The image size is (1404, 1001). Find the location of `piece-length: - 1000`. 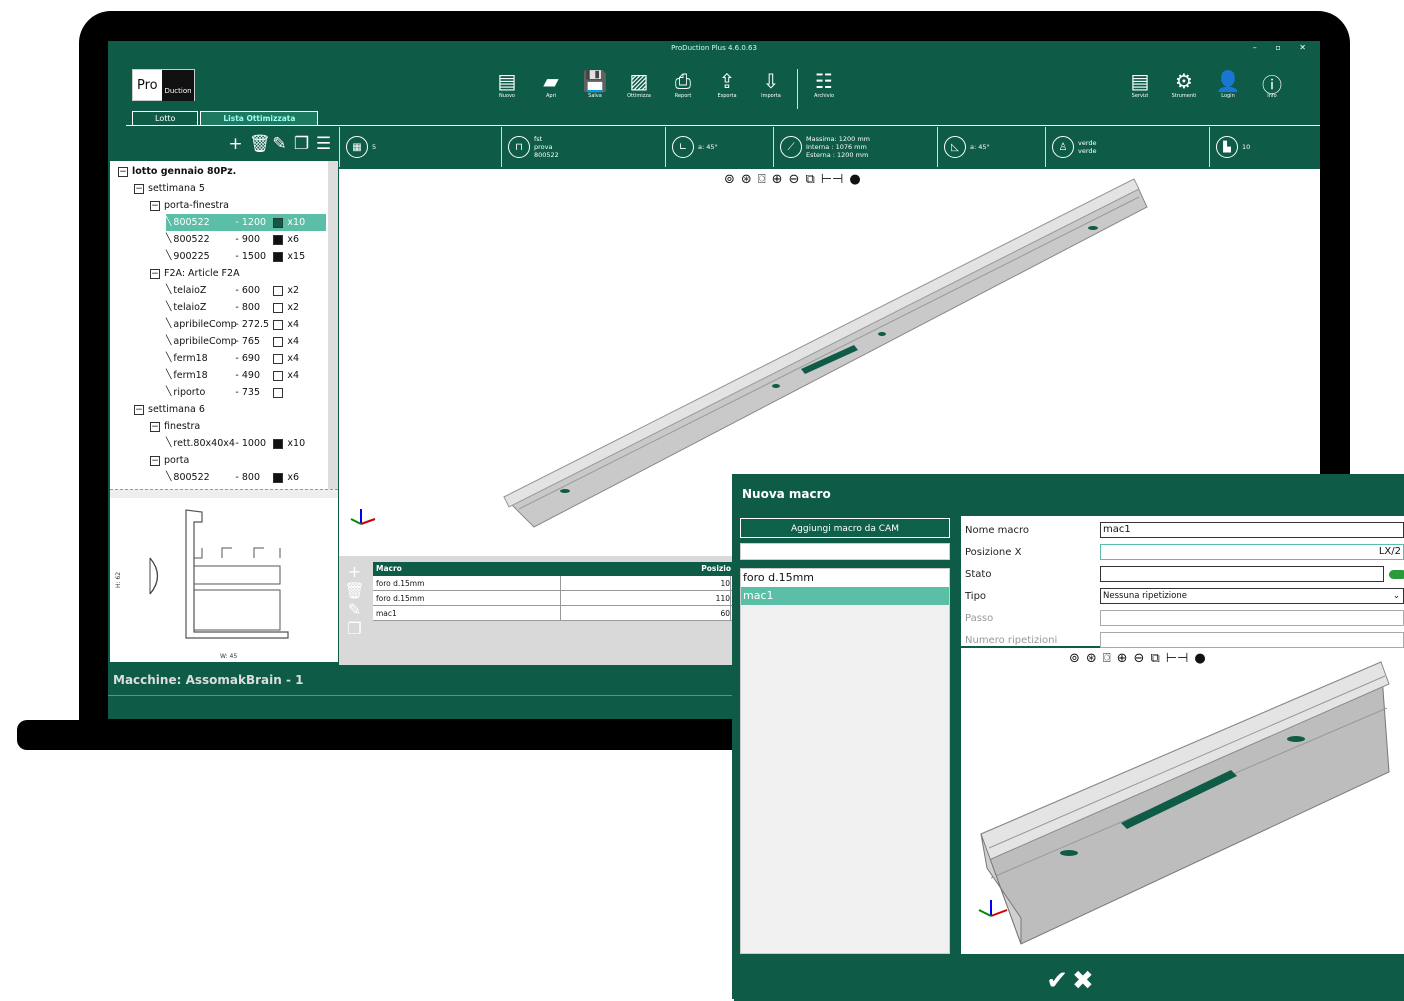

piece-length: - 1000 is located at coordinates (251, 443).